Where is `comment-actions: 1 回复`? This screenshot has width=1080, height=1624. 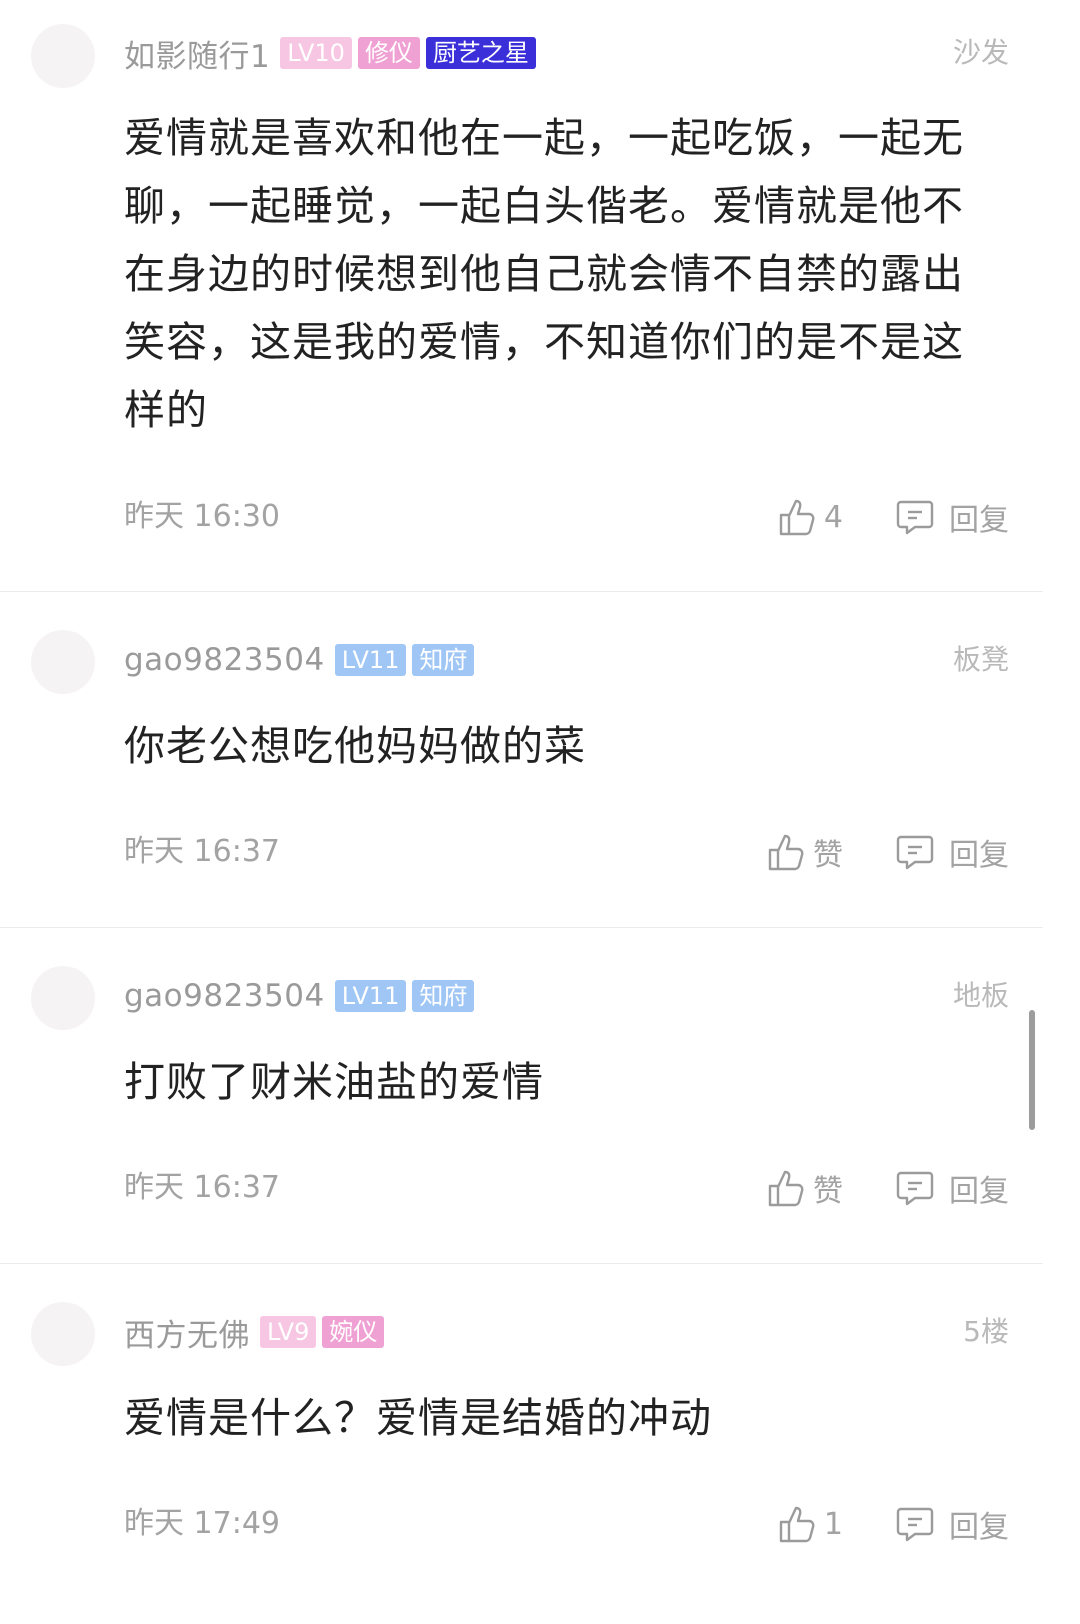 comment-actions: 1 回复 is located at coordinates (893, 1524).